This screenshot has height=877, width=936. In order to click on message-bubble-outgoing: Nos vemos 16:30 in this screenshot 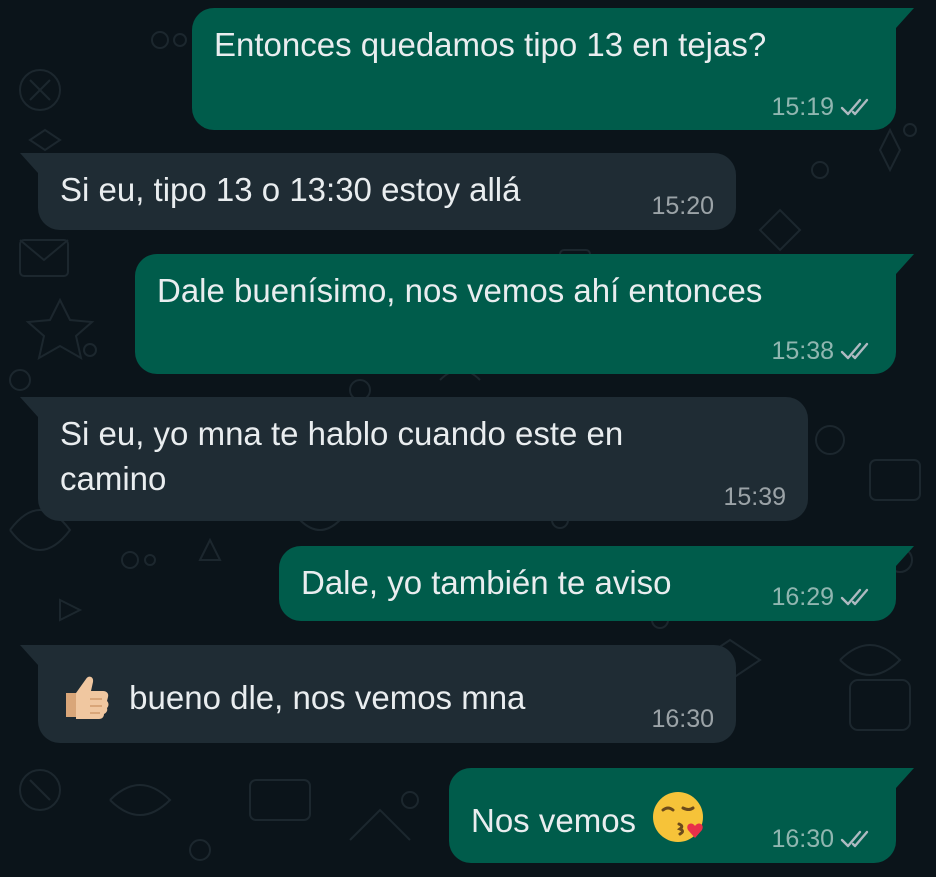, I will do `click(681, 815)`.